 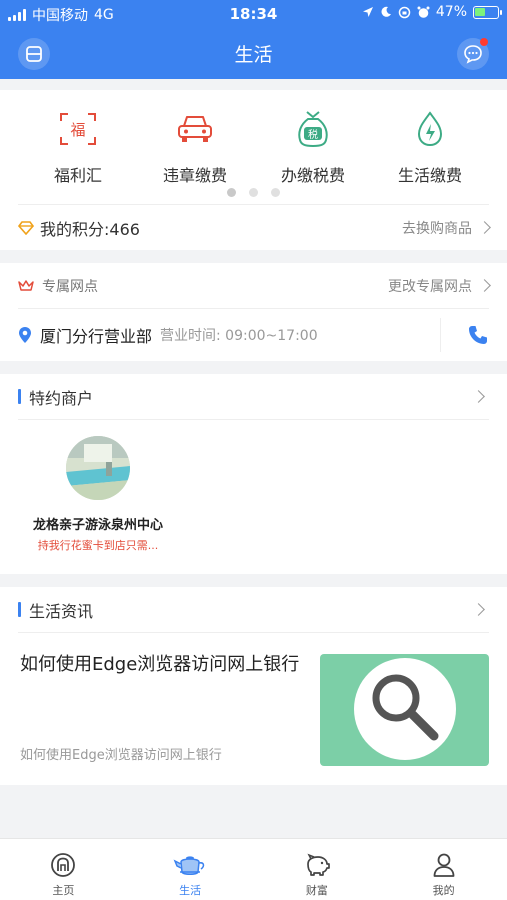 I want to click on tab-label: 我的, so click(x=443, y=890).